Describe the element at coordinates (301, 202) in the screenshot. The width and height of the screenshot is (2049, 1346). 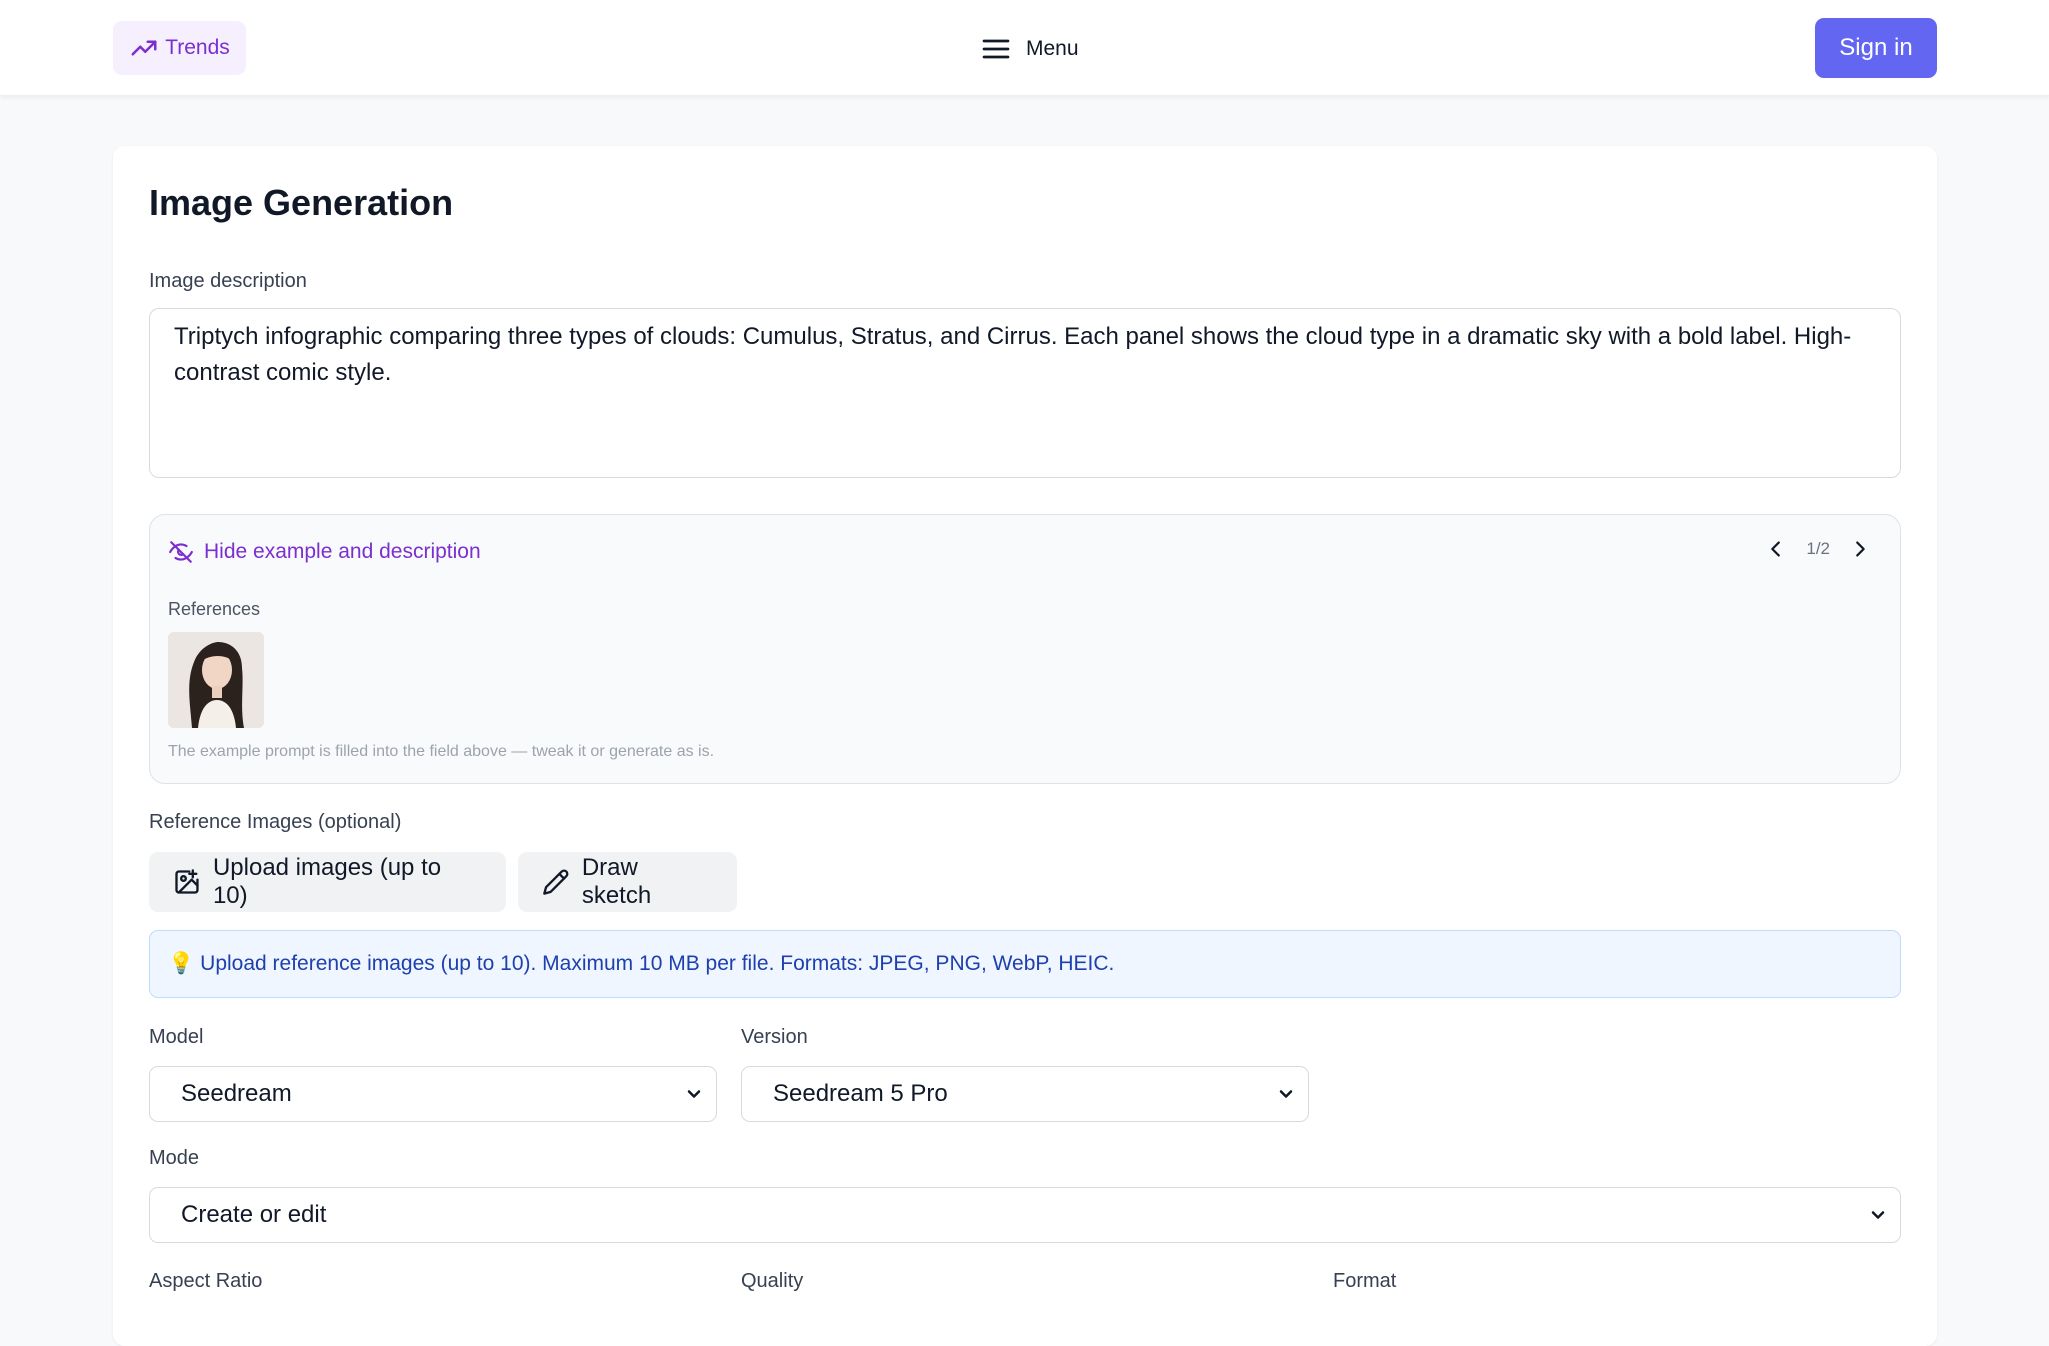
I see `page-title: Image Generation` at that location.